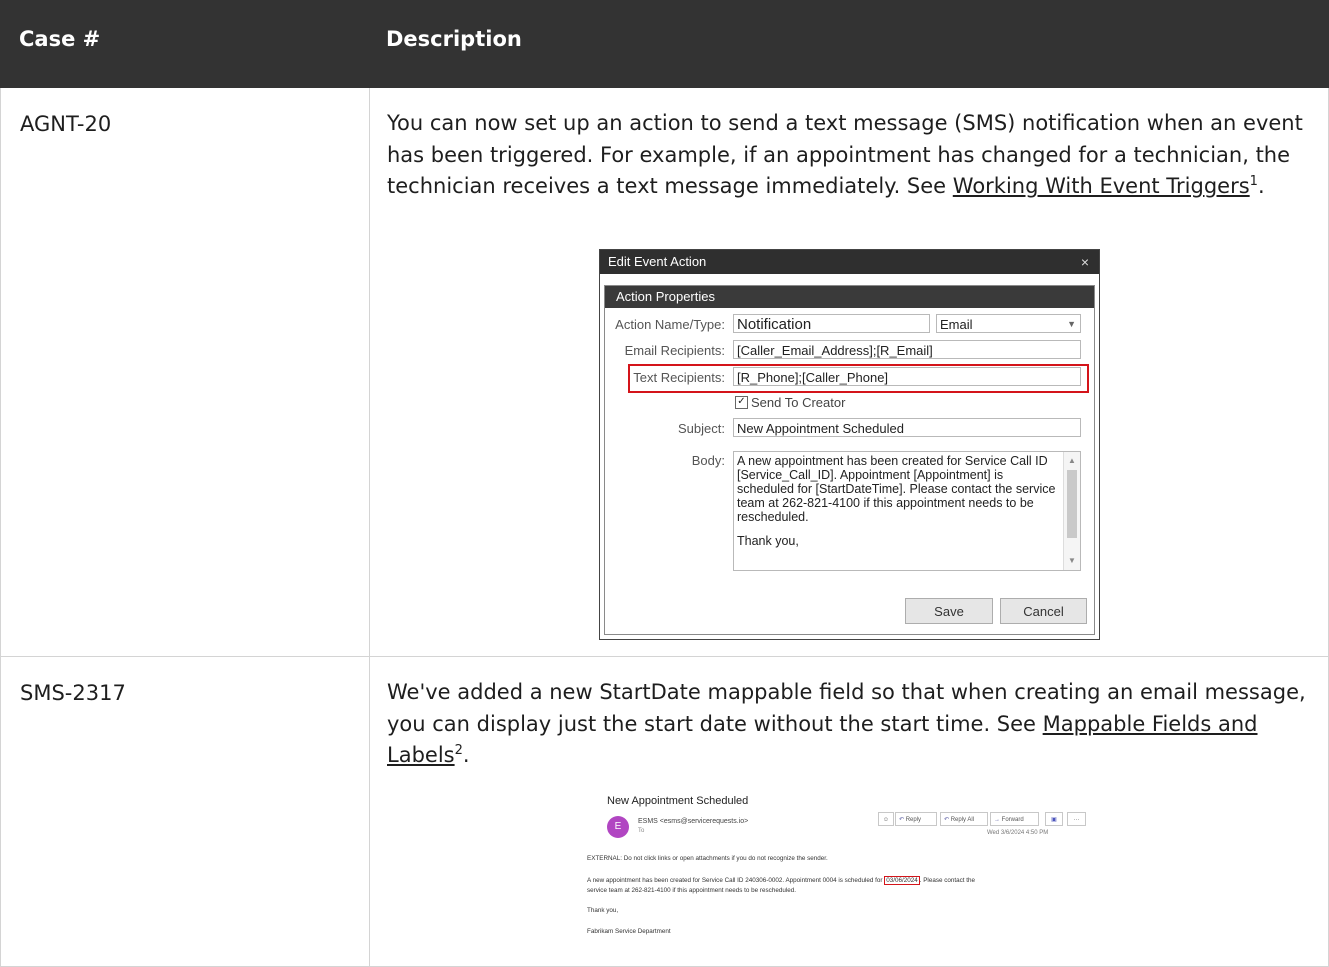  What do you see at coordinates (1085, 262) in the screenshot?
I see `close-icon: ×` at bounding box center [1085, 262].